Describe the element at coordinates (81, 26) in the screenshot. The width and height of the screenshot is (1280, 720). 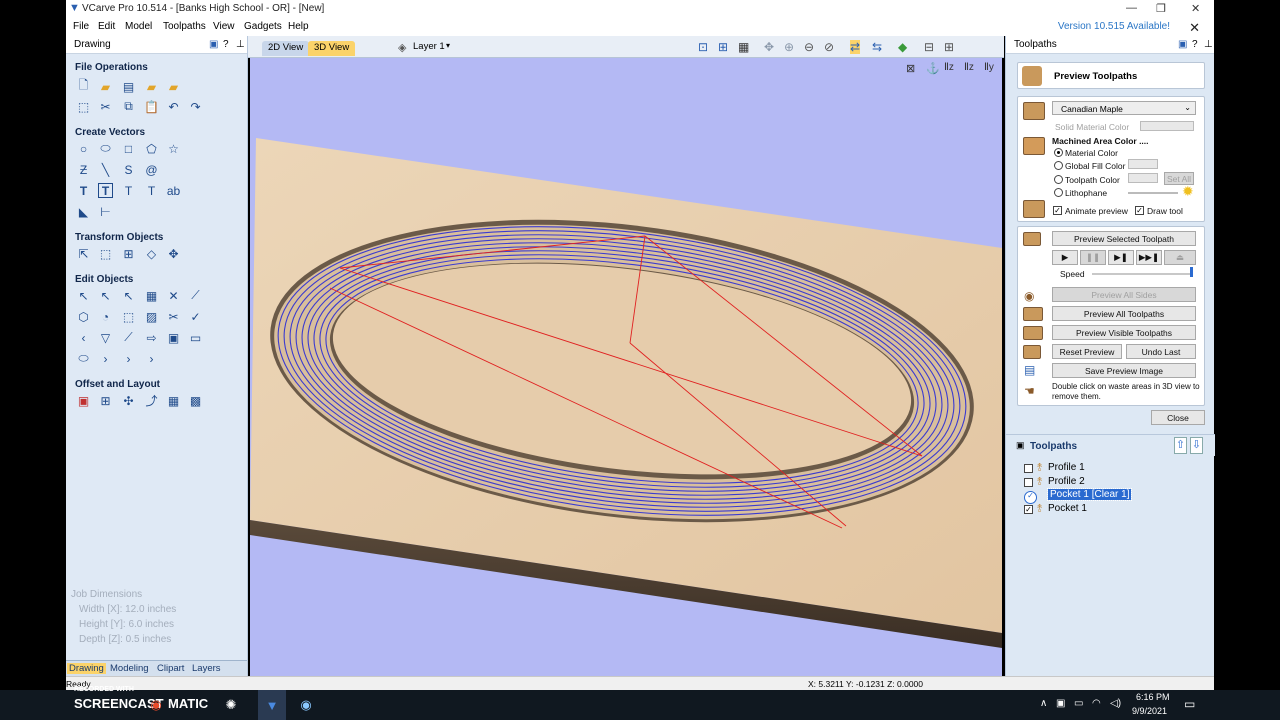
I see `menu-file: File` at that location.